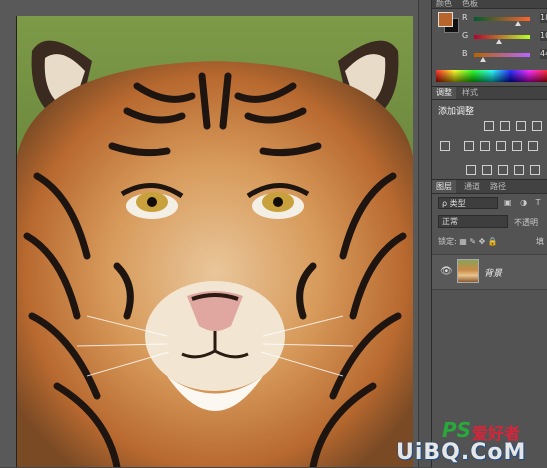  I want to click on slider-red-label: R, so click(465, 17).